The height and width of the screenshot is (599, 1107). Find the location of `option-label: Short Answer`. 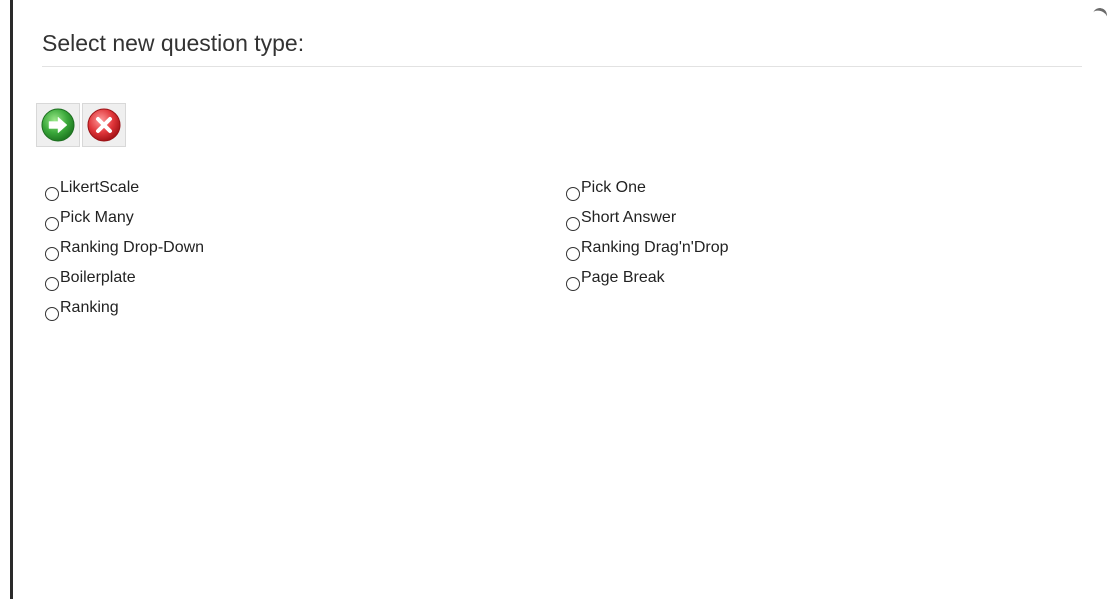

option-label: Short Answer is located at coordinates (629, 217).